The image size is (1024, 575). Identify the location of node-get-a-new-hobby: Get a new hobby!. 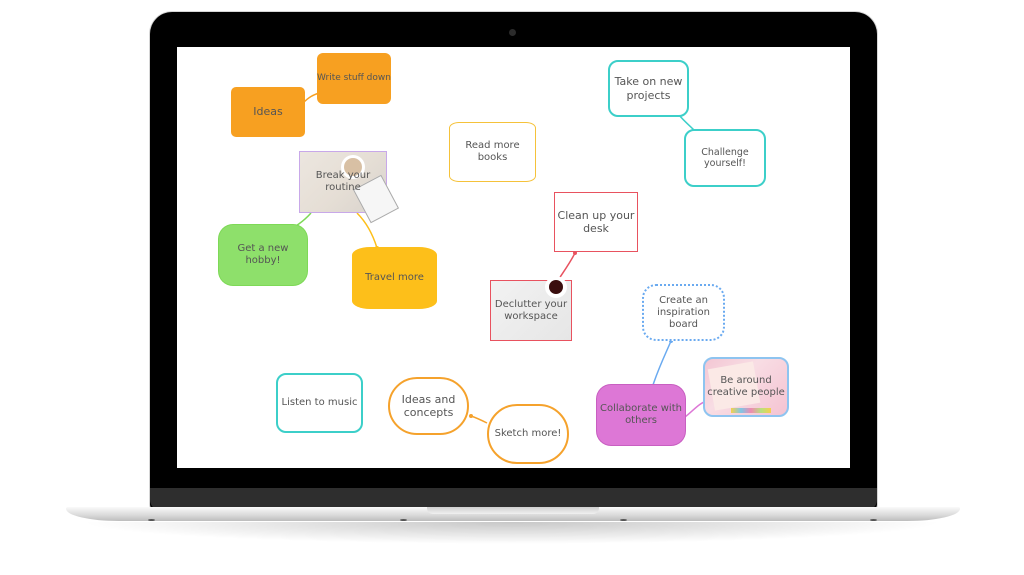
(263, 255).